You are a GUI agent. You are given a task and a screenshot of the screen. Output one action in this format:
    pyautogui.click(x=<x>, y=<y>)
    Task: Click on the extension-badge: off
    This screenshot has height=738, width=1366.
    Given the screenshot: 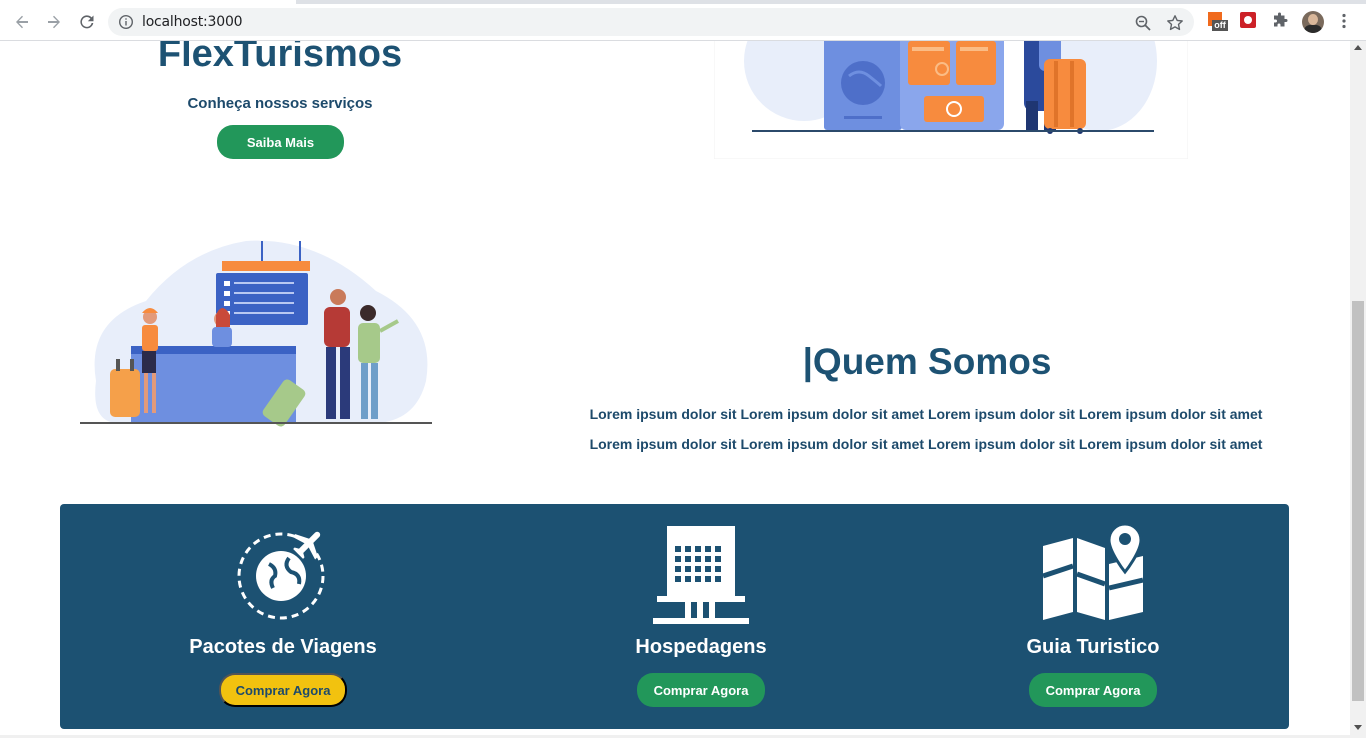 What is the action you would take?
    pyautogui.click(x=1220, y=25)
    